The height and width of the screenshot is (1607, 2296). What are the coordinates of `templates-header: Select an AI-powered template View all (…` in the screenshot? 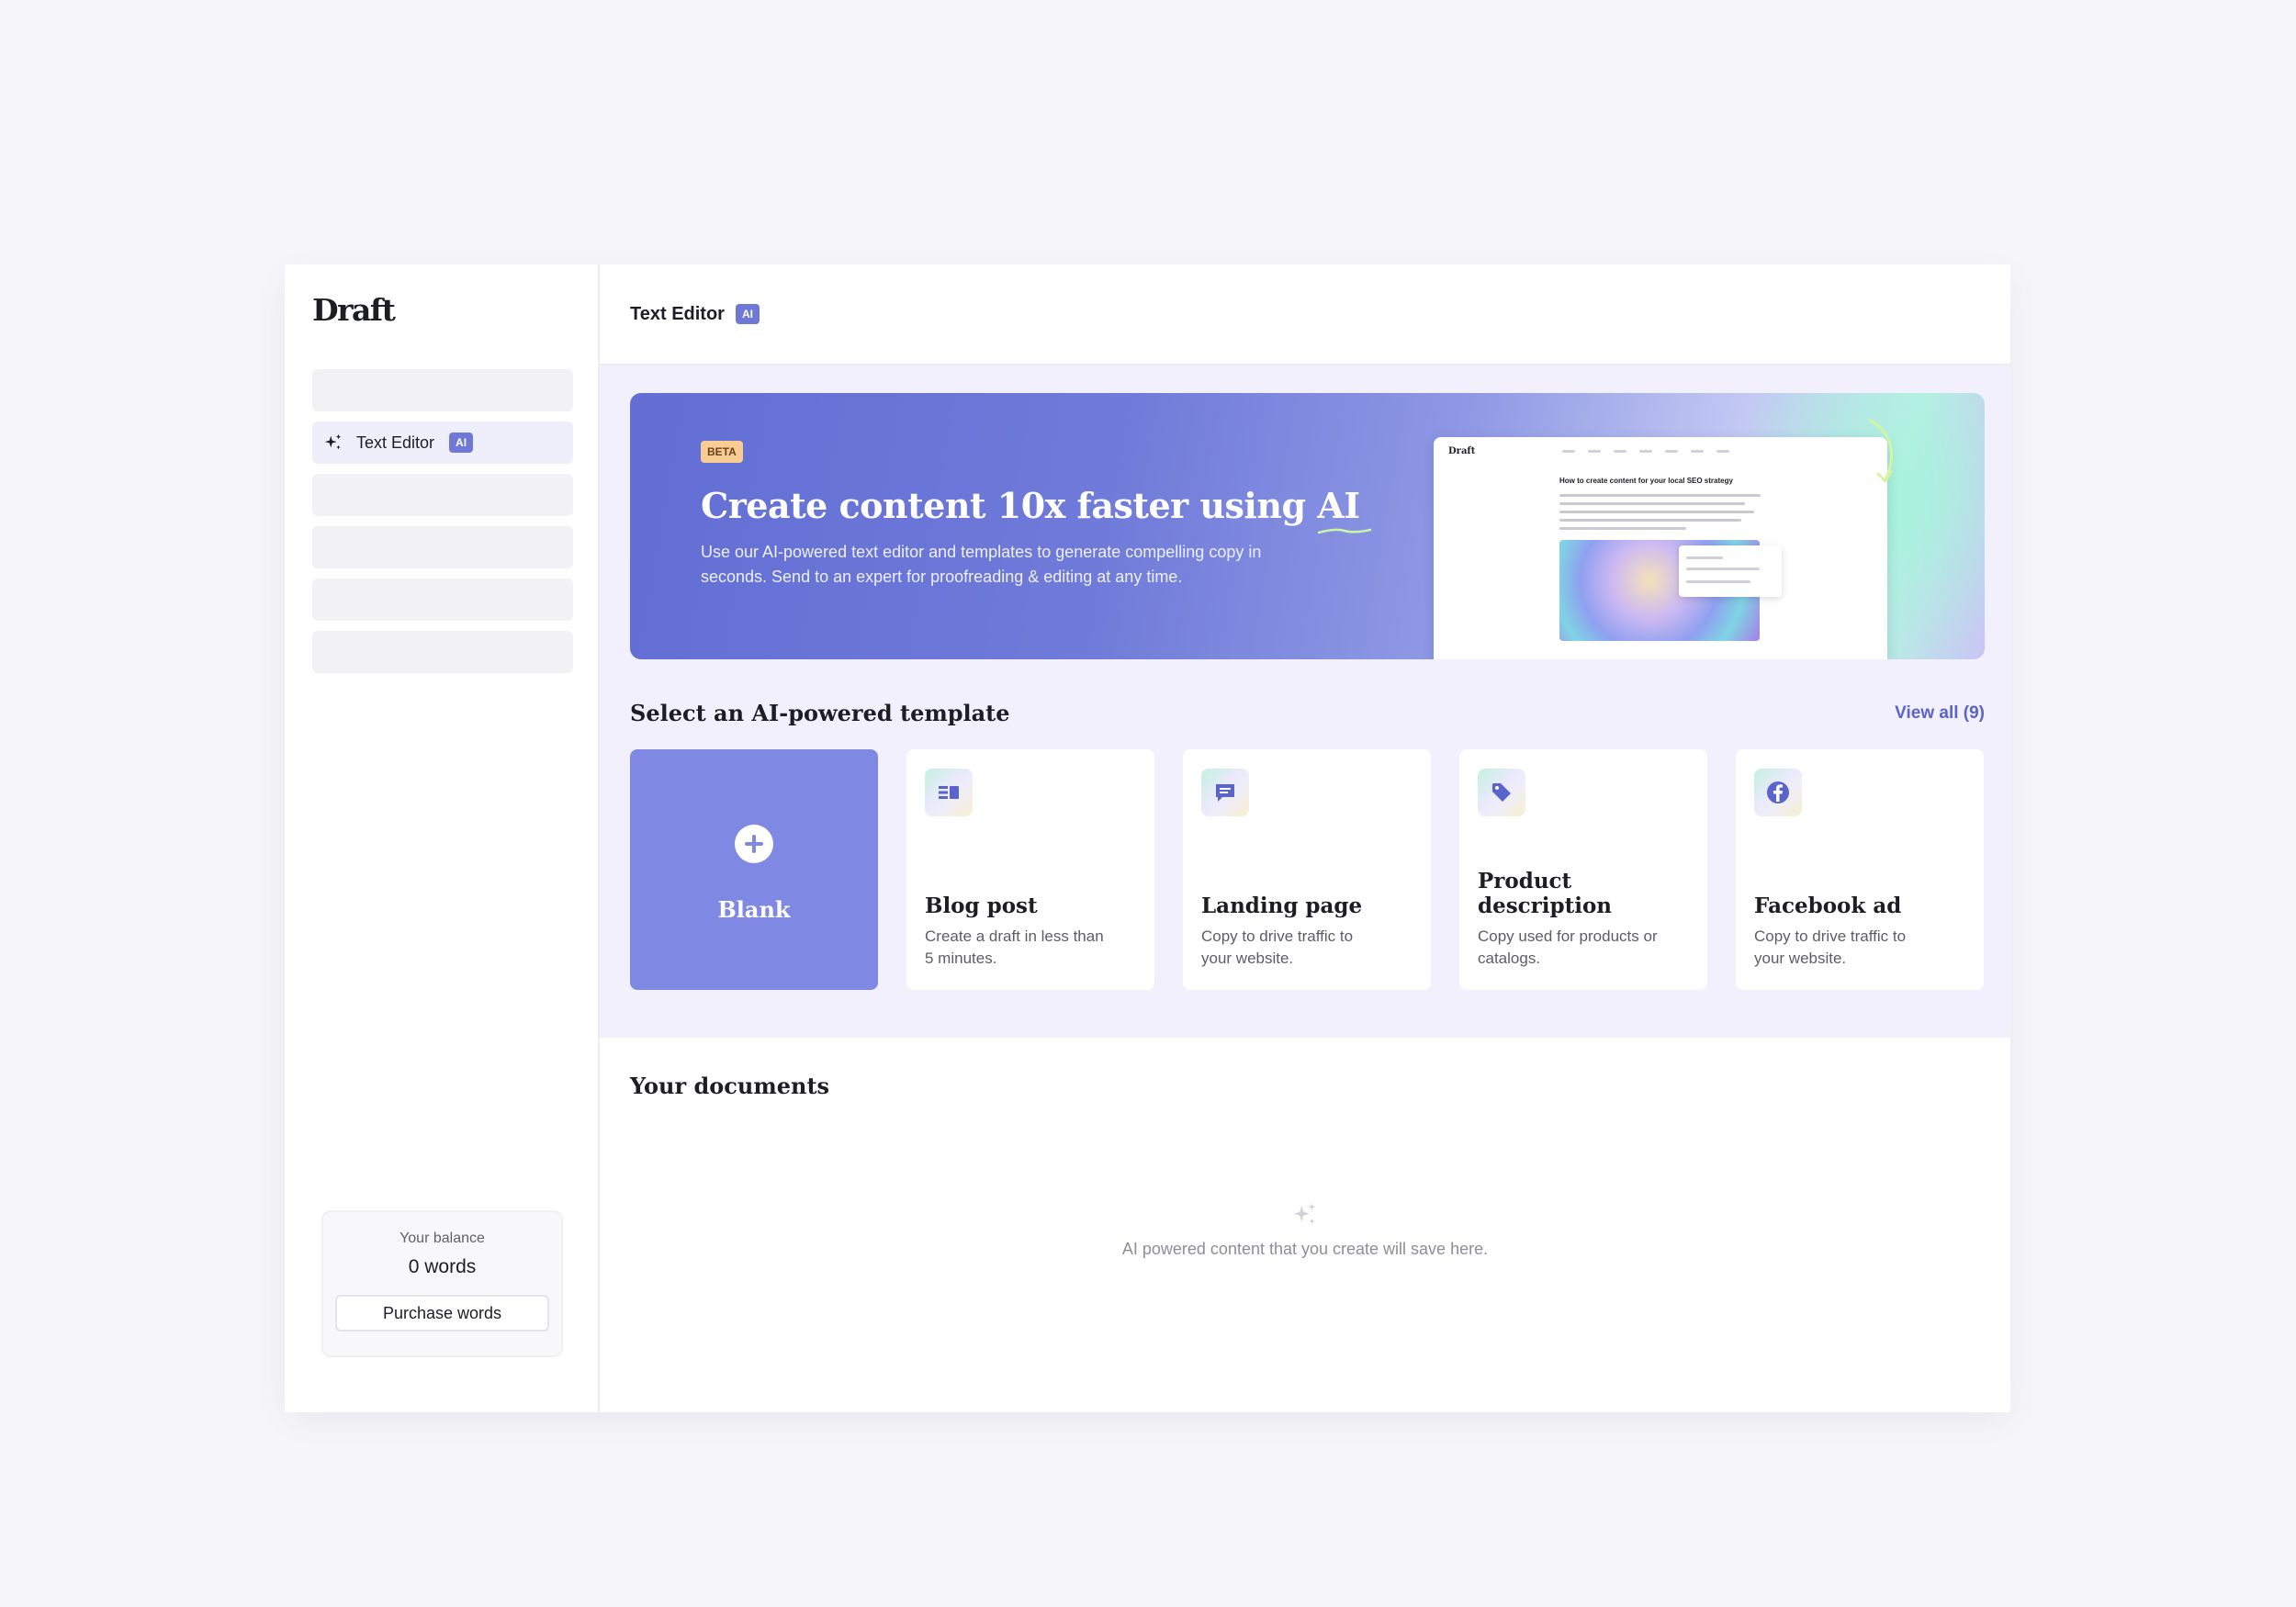 It's located at (1307, 713).